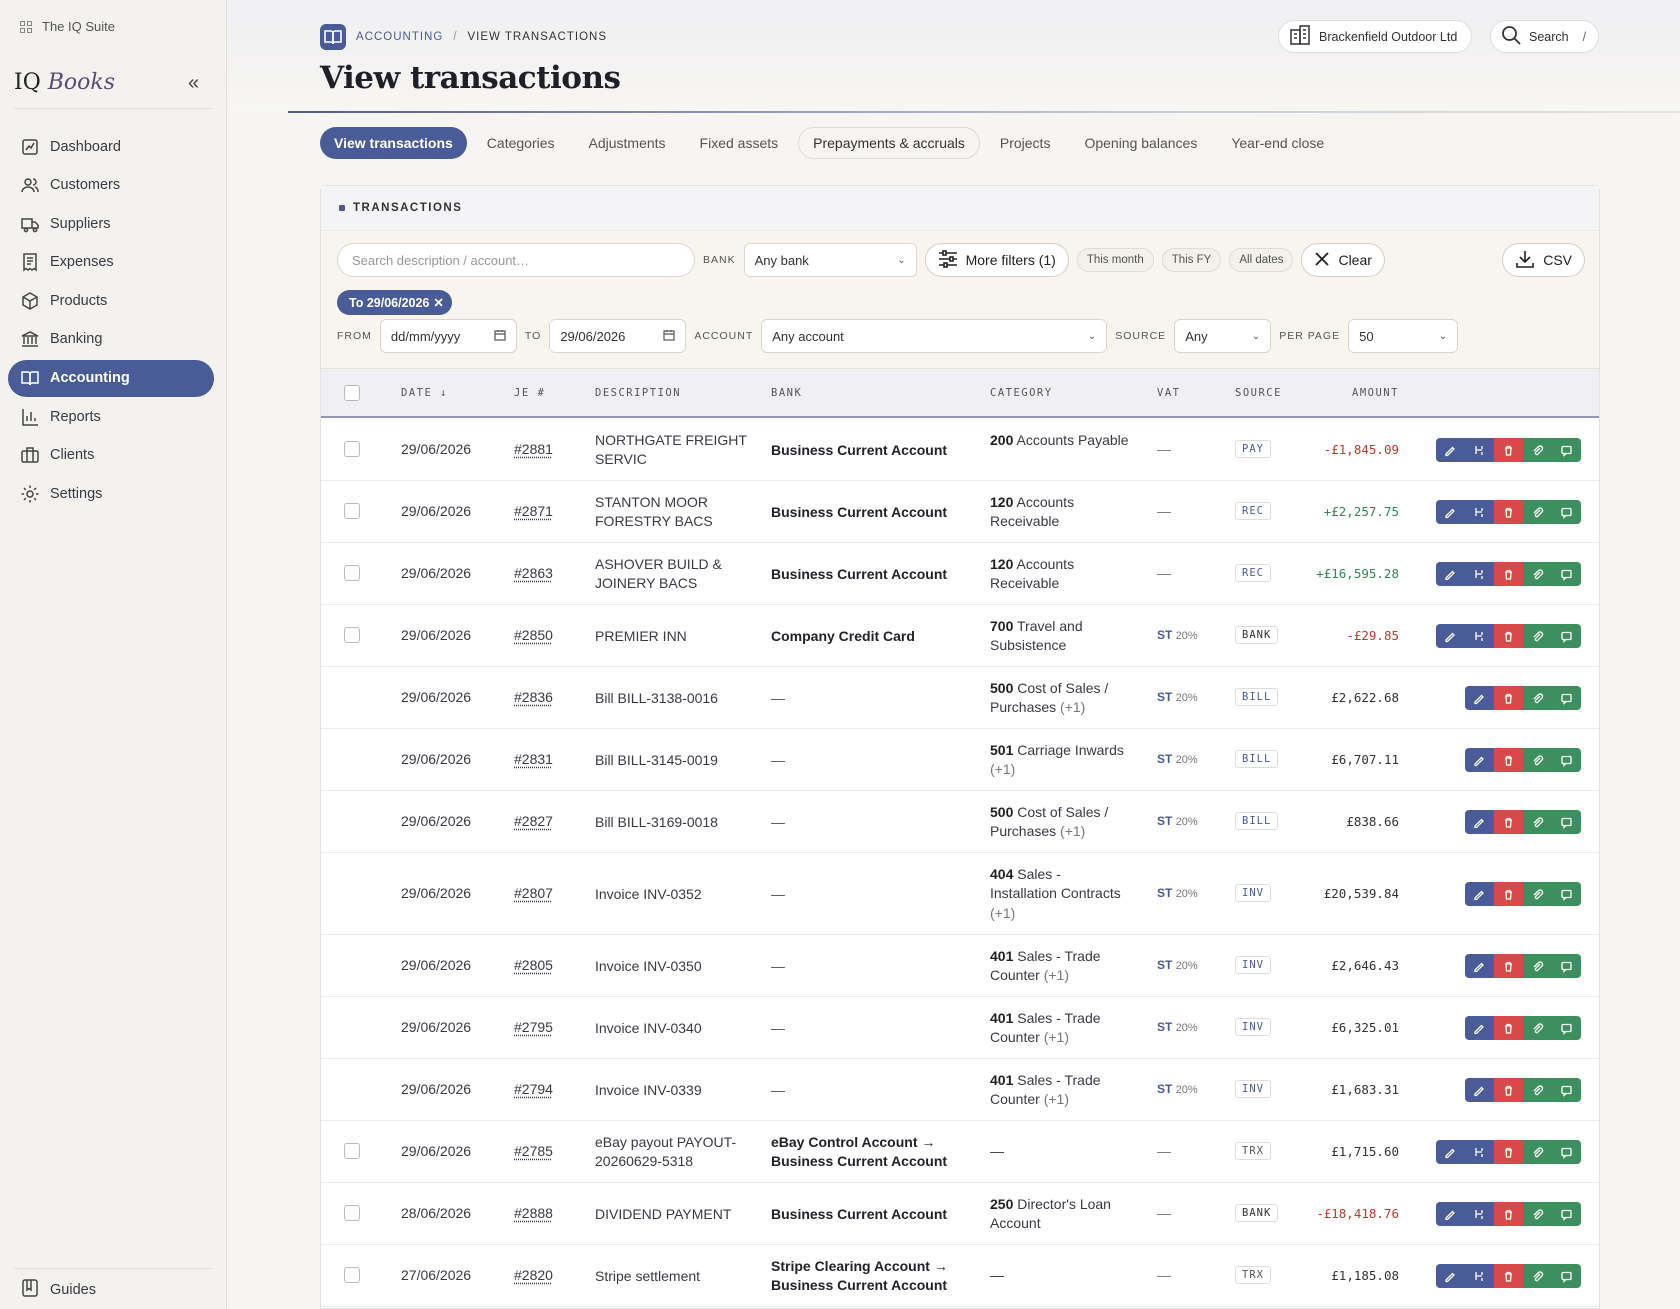 Image resolution: width=1680 pixels, height=1309 pixels. Describe the element at coordinates (424, 393) in the screenshot. I see `col-date: DATE ↓` at that location.